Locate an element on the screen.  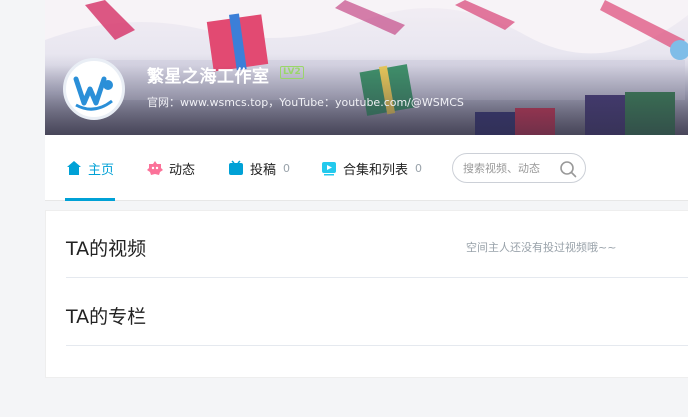
upload-icon is located at coordinates (236, 167).